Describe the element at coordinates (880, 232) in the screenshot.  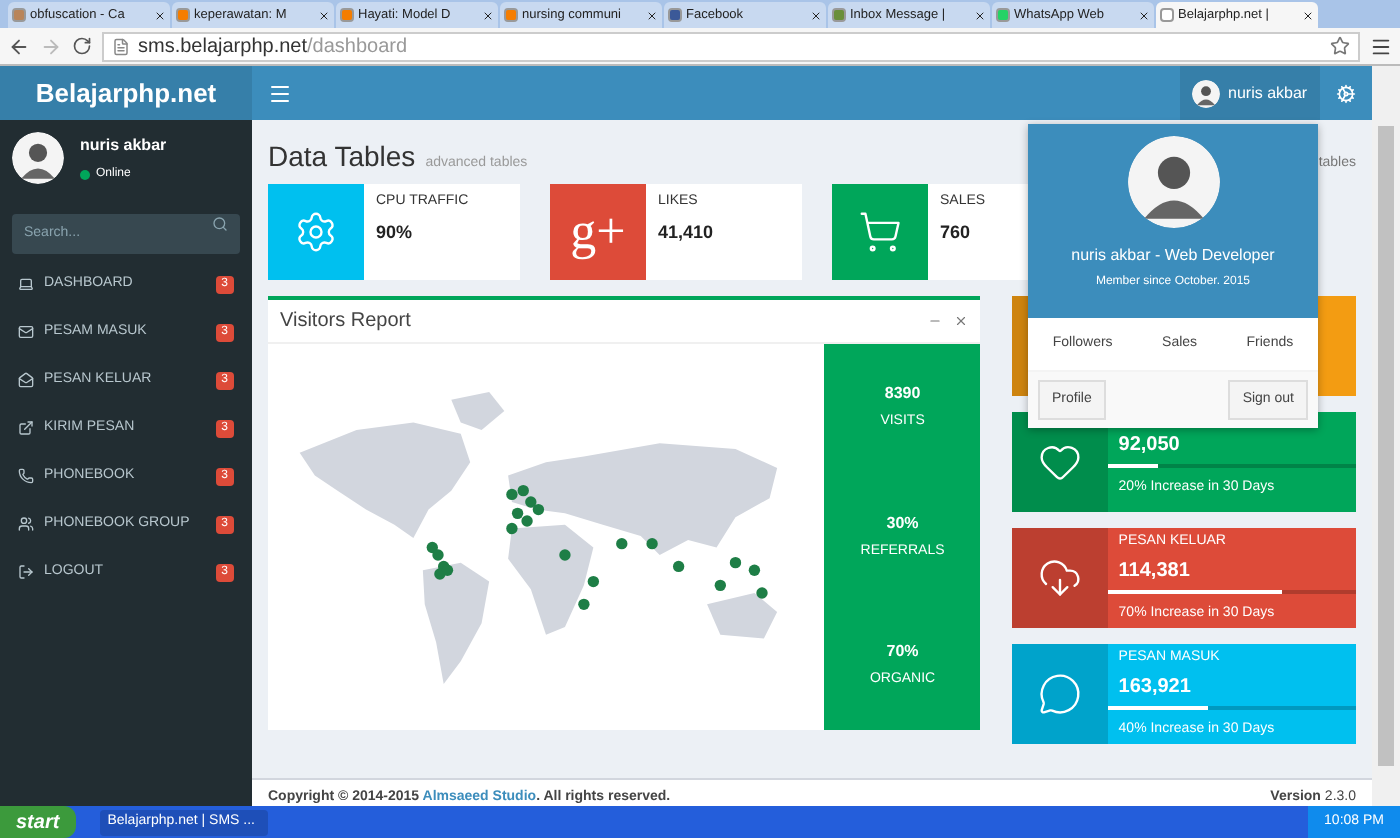
I see `cart-icon` at that location.